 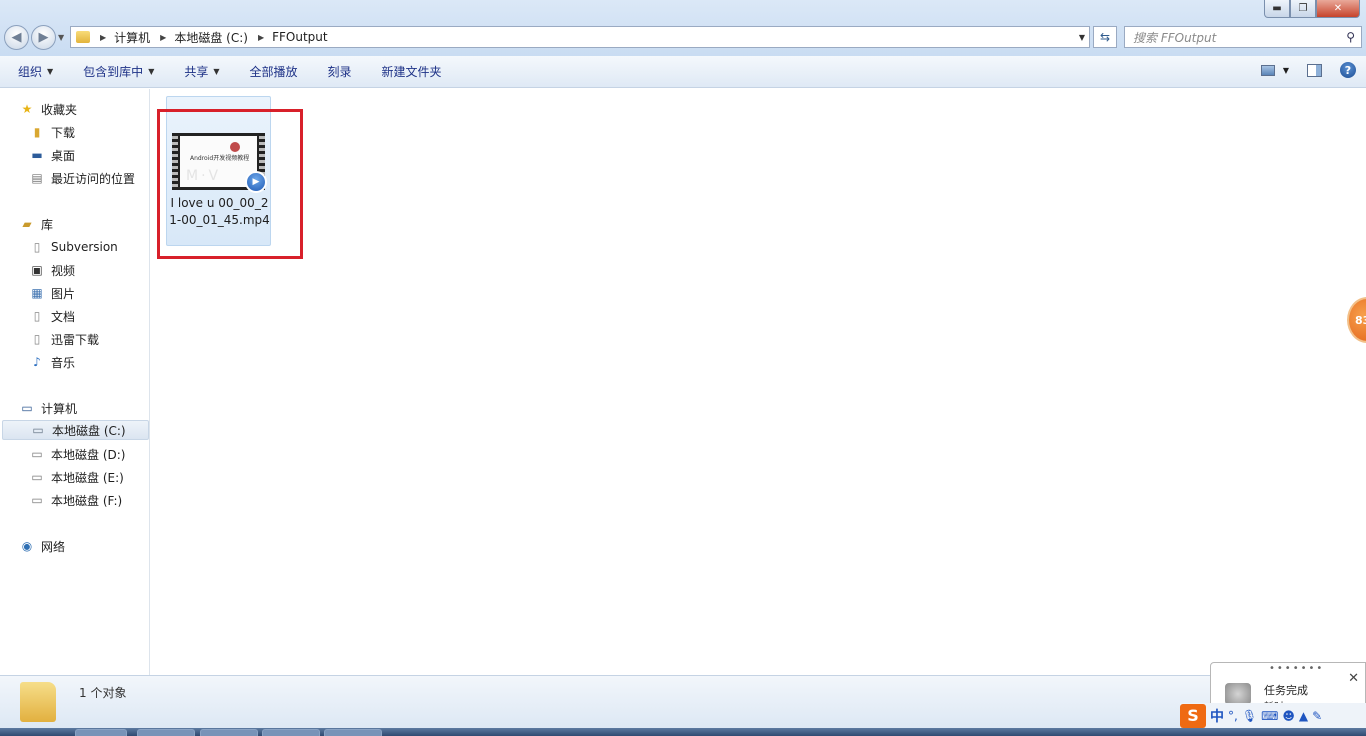 What do you see at coordinates (37, 132) in the screenshot?
I see `download-folder-icon: ▮` at bounding box center [37, 132].